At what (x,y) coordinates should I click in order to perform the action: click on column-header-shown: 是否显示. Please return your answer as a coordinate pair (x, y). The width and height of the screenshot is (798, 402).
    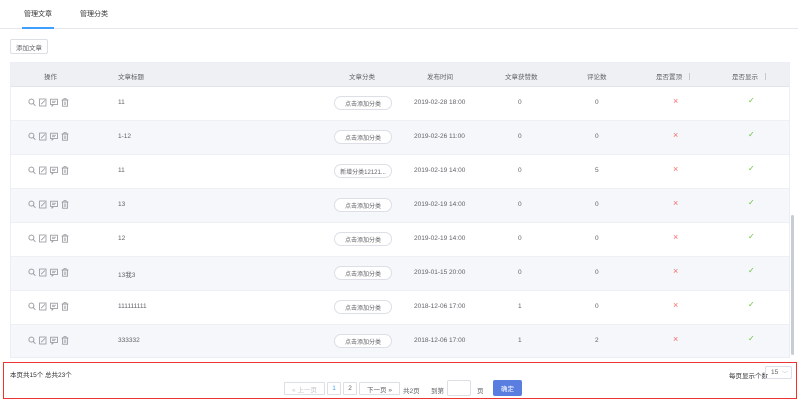
    Looking at the image, I should click on (749, 76).